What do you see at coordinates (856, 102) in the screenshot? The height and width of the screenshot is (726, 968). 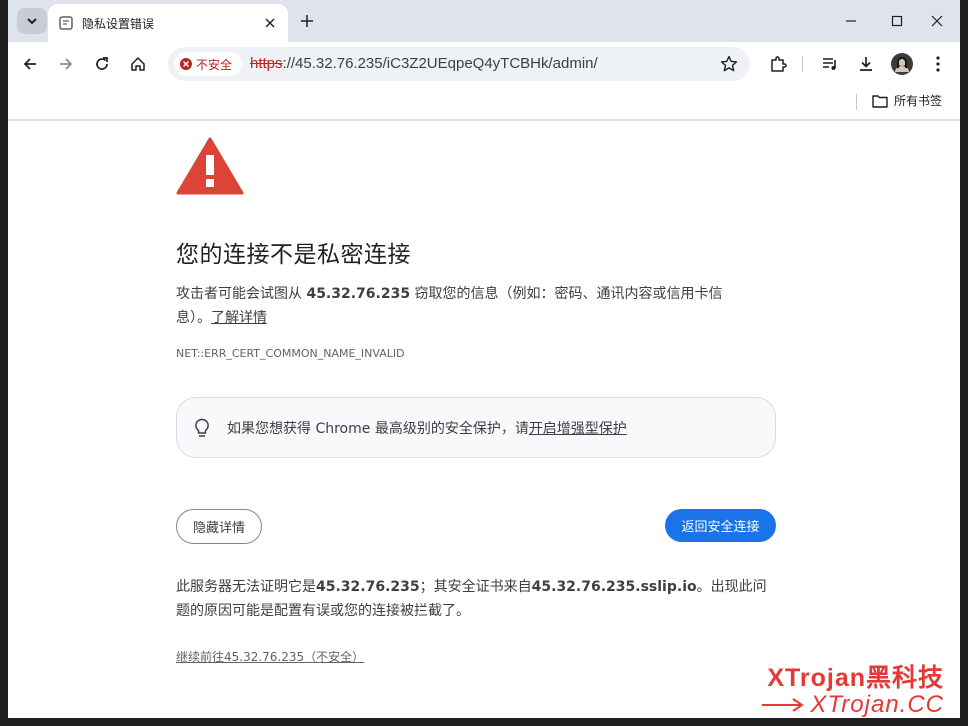 I see `bookmarks-separator` at bounding box center [856, 102].